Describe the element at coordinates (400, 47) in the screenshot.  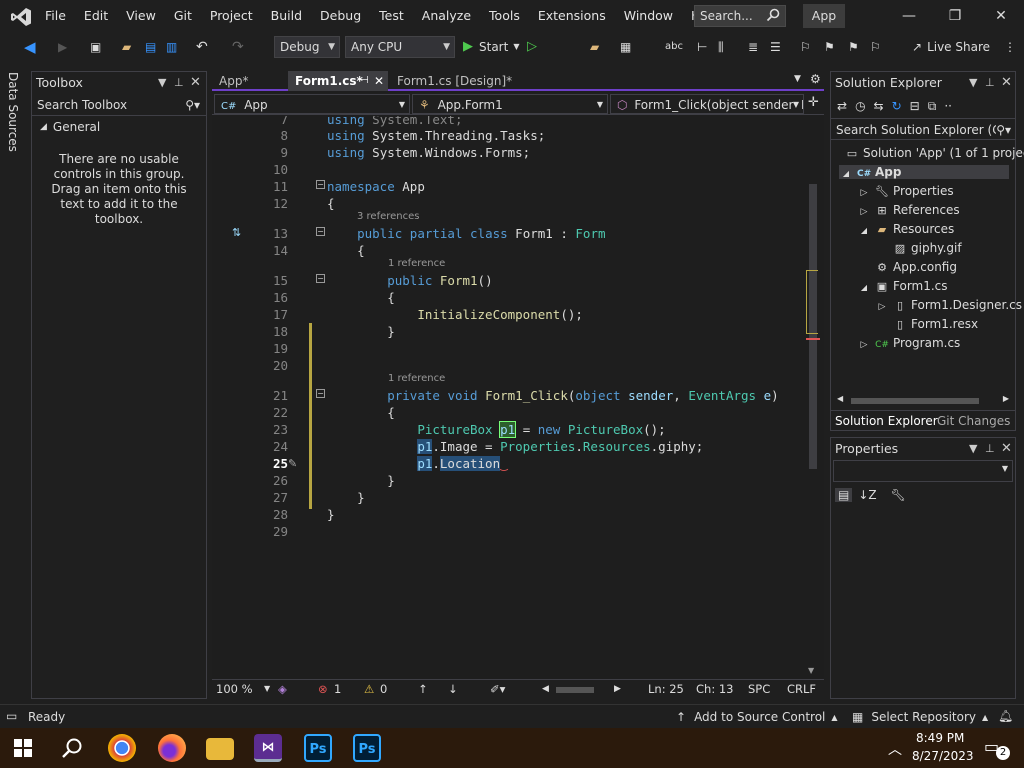
I see `platform-select: Any CPU ▼` at that location.